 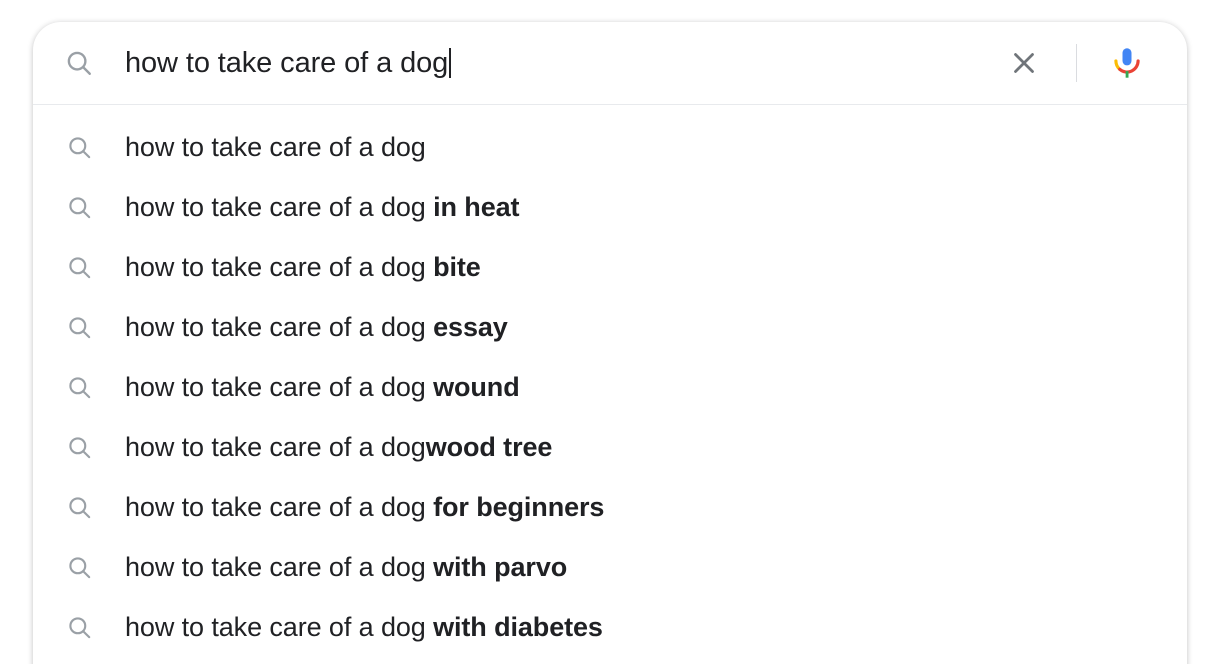 I want to click on suggestion-completion: with diabetes, so click(x=518, y=626).